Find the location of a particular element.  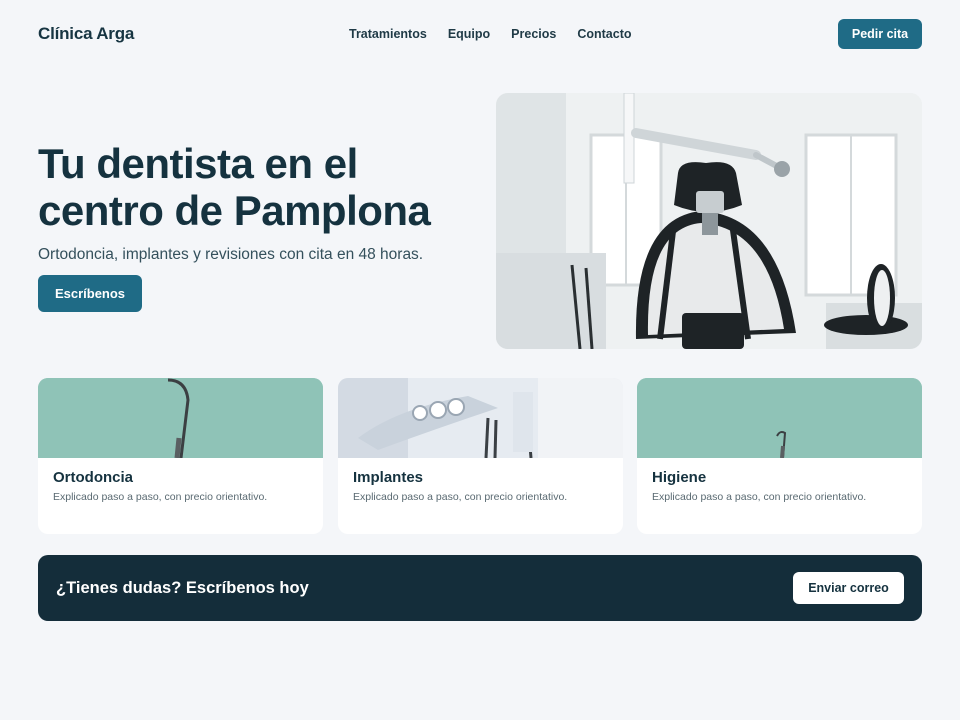

nav-link-contacto: Contacto is located at coordinates (604, 34).